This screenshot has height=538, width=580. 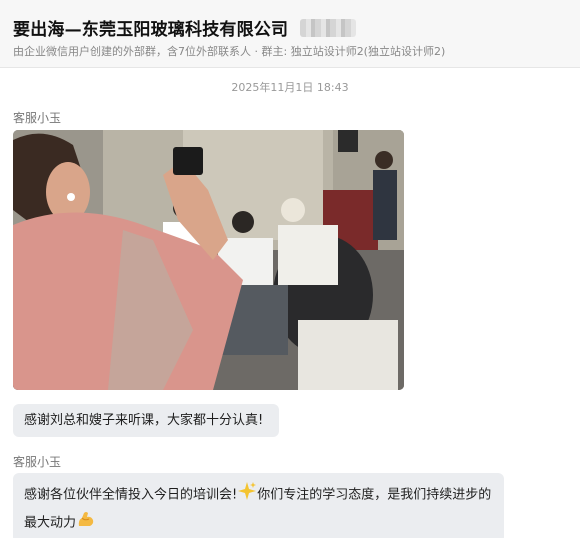 I want to click on message-timestamp: 2025年11月1日 18:43, so click(x=290, y=87).